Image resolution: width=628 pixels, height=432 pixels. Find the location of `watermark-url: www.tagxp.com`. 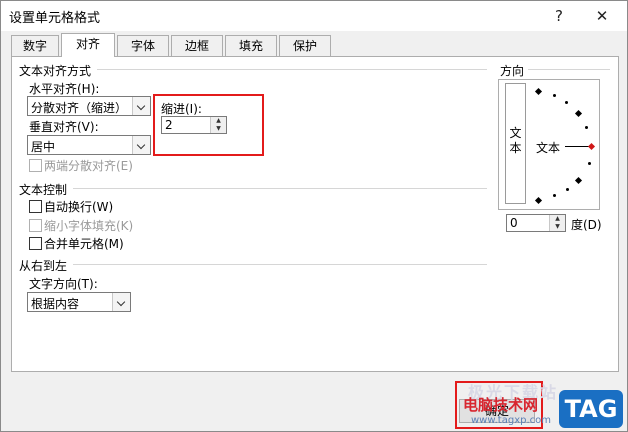

watermark-url: www.tagxp.com is located at coordinates (511, 420).